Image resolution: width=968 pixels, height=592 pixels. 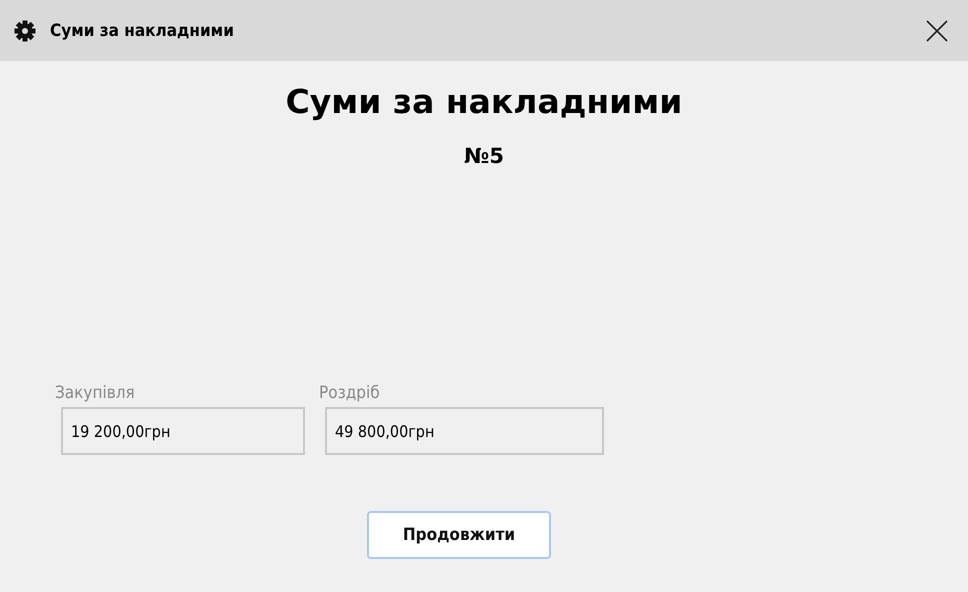 I want to click on amount-field: 49 800,00грн, so click(x=464, y=431).